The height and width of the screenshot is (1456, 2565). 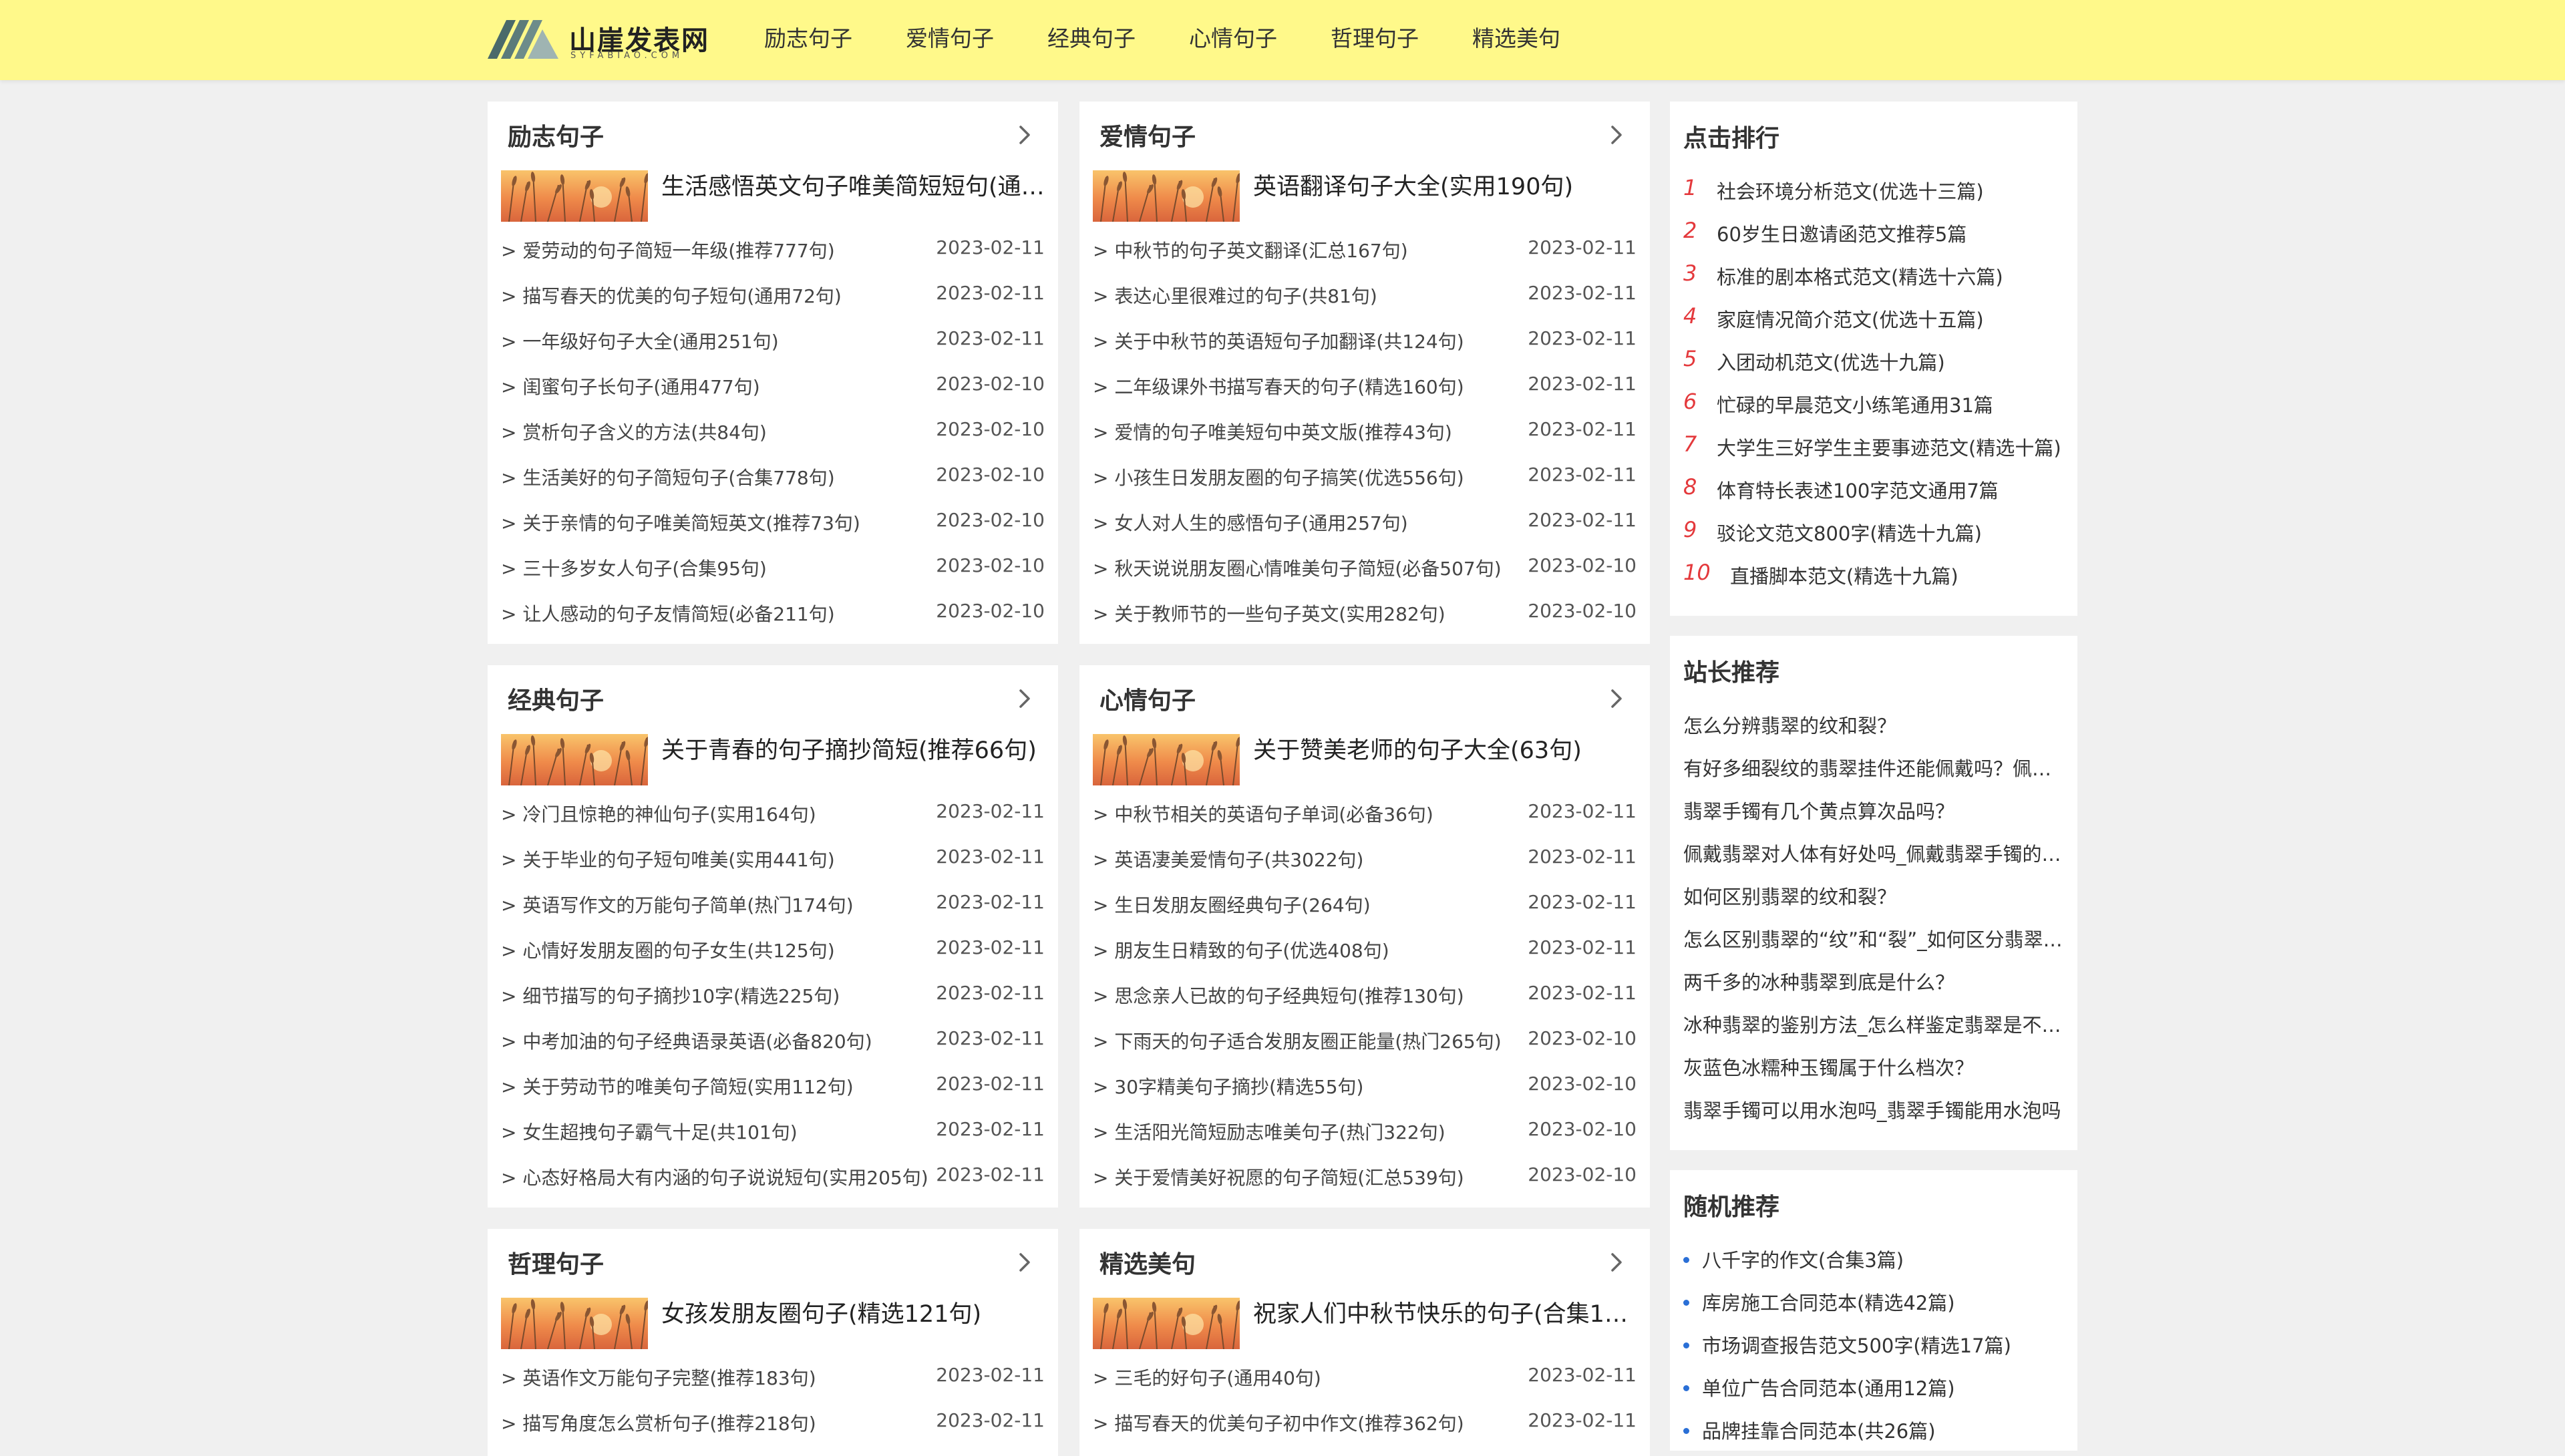 I want to click on rank-link: 入团动机范文(优选十九篇), so click(x=1831, y=361).